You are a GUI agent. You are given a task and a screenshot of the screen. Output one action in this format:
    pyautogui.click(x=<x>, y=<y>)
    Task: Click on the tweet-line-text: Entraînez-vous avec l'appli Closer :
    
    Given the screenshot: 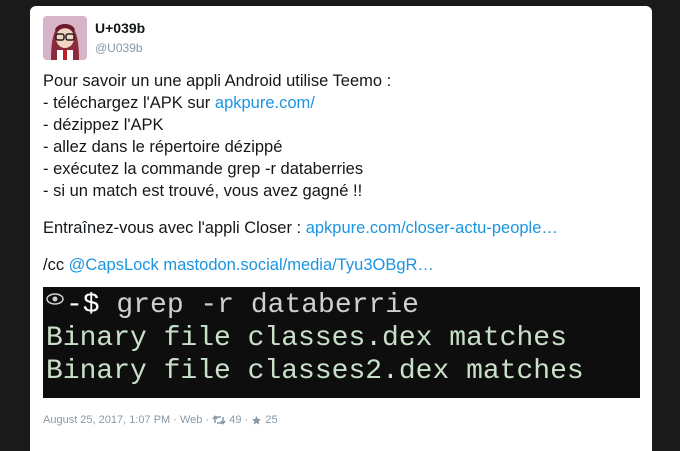 What is the action you would take?
    pyautogui.click(x=174, y=228)
    